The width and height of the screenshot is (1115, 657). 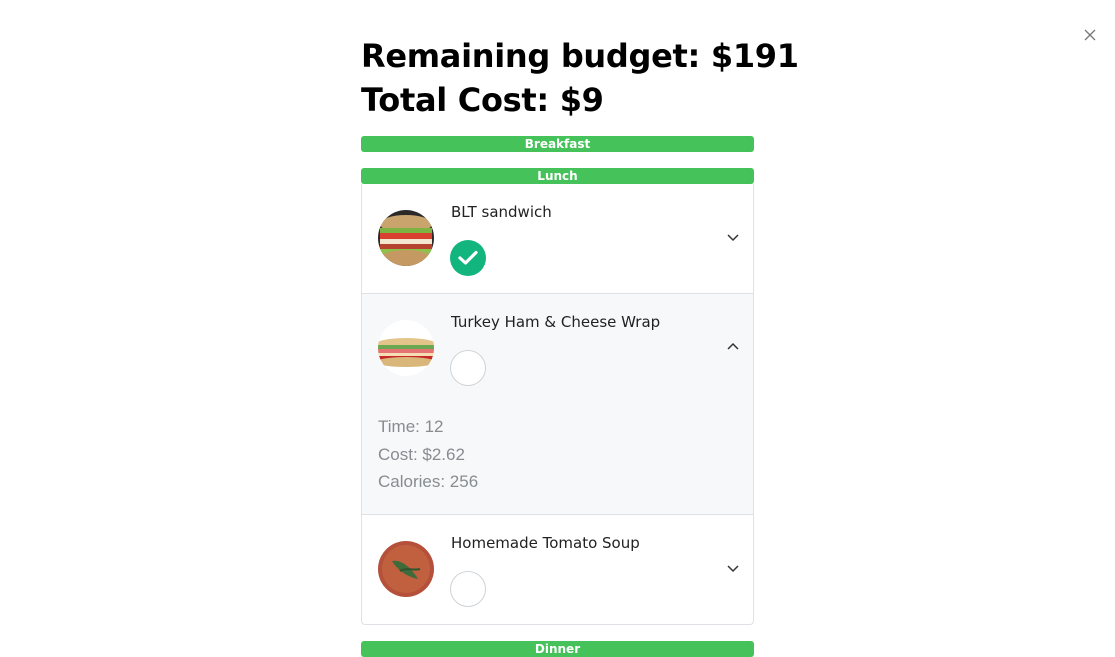 What do you see at coordinates (733, 347) in the screenshot?
I see `chevron-up-icon` at bounding box center [733, 347].